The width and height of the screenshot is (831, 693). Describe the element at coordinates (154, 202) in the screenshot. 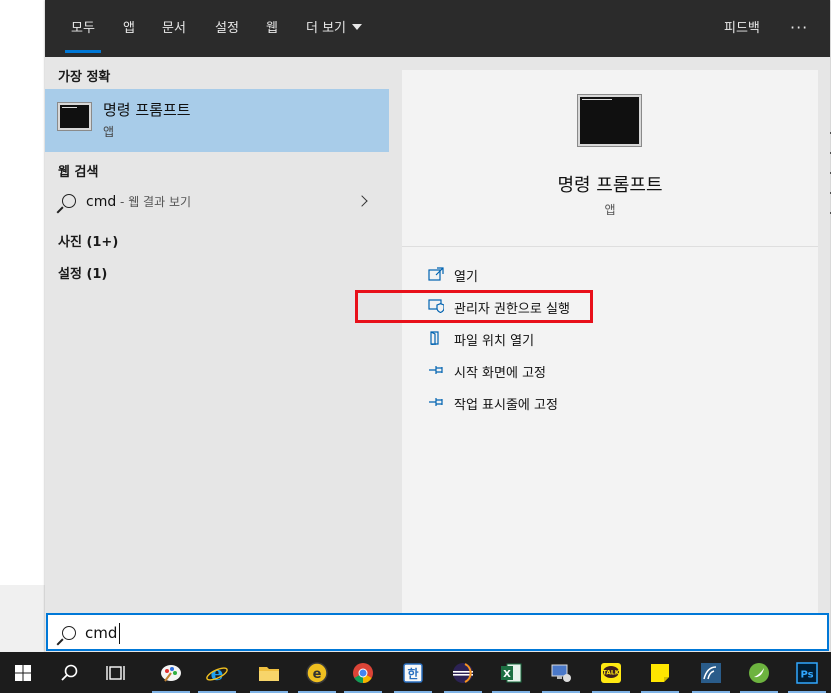

I see `web-search-suffix: - 웹 결과 보기` at that location.